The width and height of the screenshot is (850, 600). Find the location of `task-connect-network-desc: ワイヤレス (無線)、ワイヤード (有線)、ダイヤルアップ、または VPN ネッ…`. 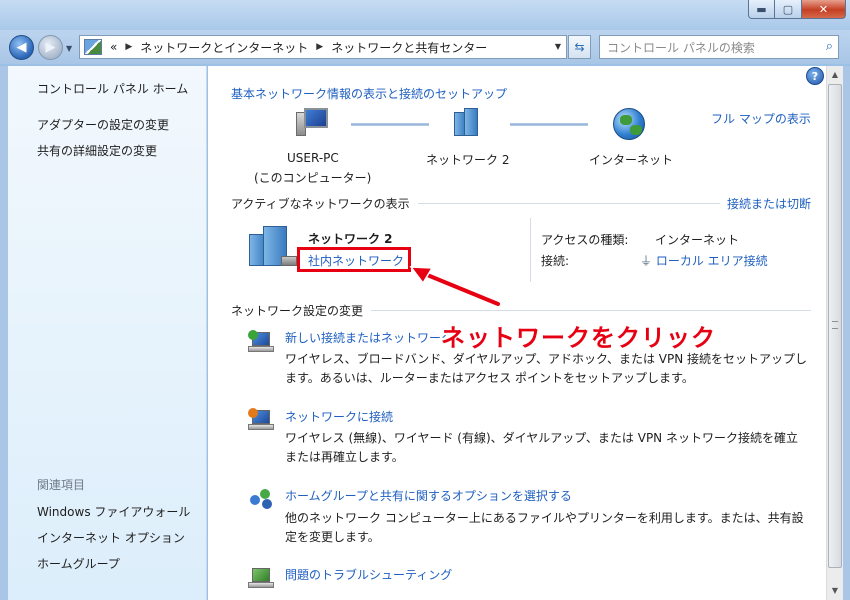

task-connect-network-desc: ワイヤレス (無線)、ワイヤード (有線)、ダイヤルアップ、または VPN ネッ… is located at coordinates (541, 447).